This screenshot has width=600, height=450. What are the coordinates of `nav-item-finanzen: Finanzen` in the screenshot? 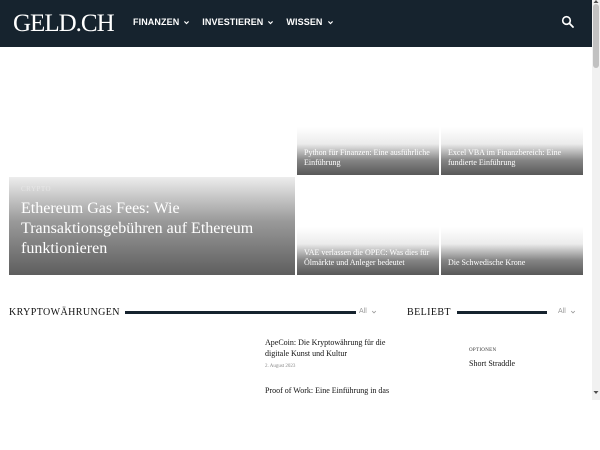 It's located at (161, 22).